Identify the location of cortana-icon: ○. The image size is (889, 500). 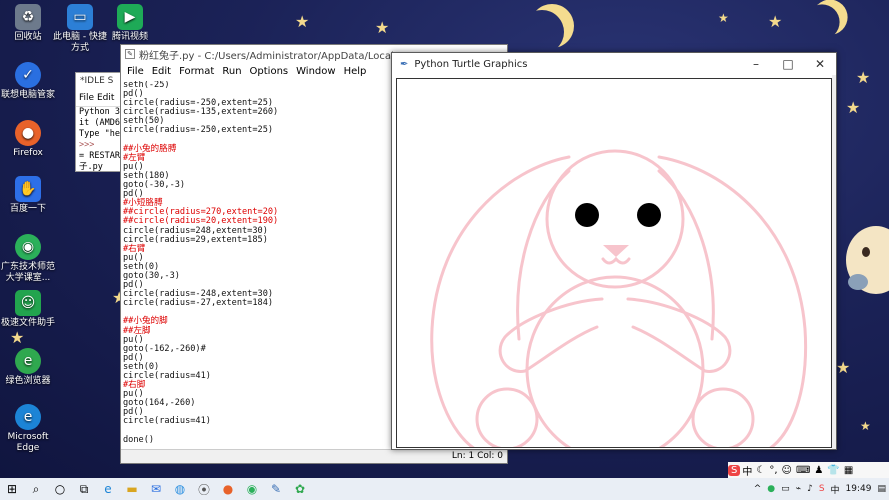
(60, 489).